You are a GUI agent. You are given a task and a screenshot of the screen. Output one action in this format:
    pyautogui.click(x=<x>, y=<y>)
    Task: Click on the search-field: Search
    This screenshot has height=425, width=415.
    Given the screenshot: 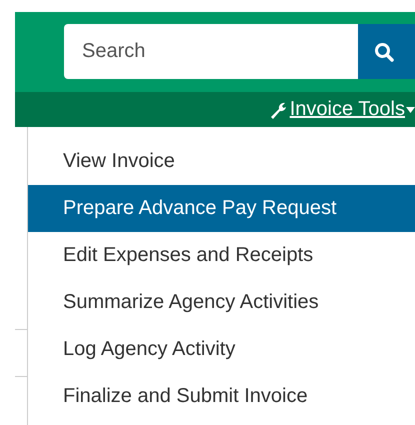 What is the action you would take?
    pyautogui.click(x=211, y=51)
    